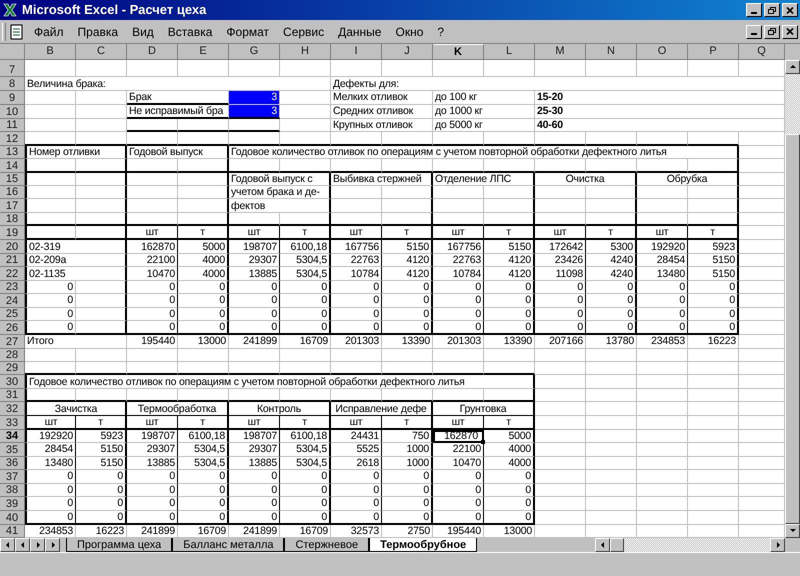  What do you see at coordinates (12, 531) in the screenshot?
I see `row-header: 41` at bounding box center [12, 531].